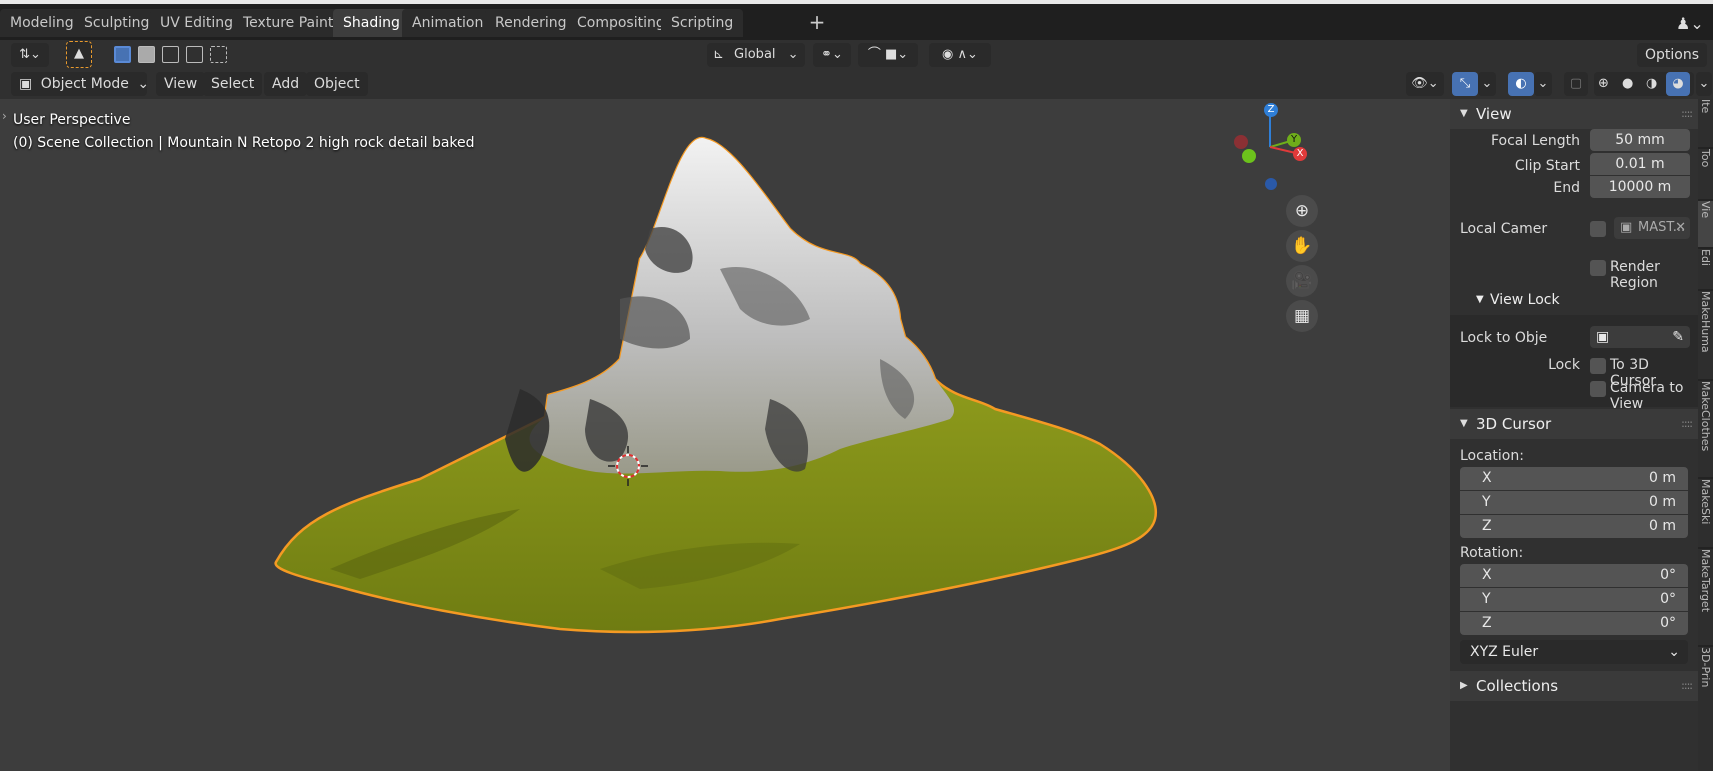 The width and height of the screenshot is (1713, 771). I want to click on cursor-rotation-z-field: Z 0°, so click(1574, 623).